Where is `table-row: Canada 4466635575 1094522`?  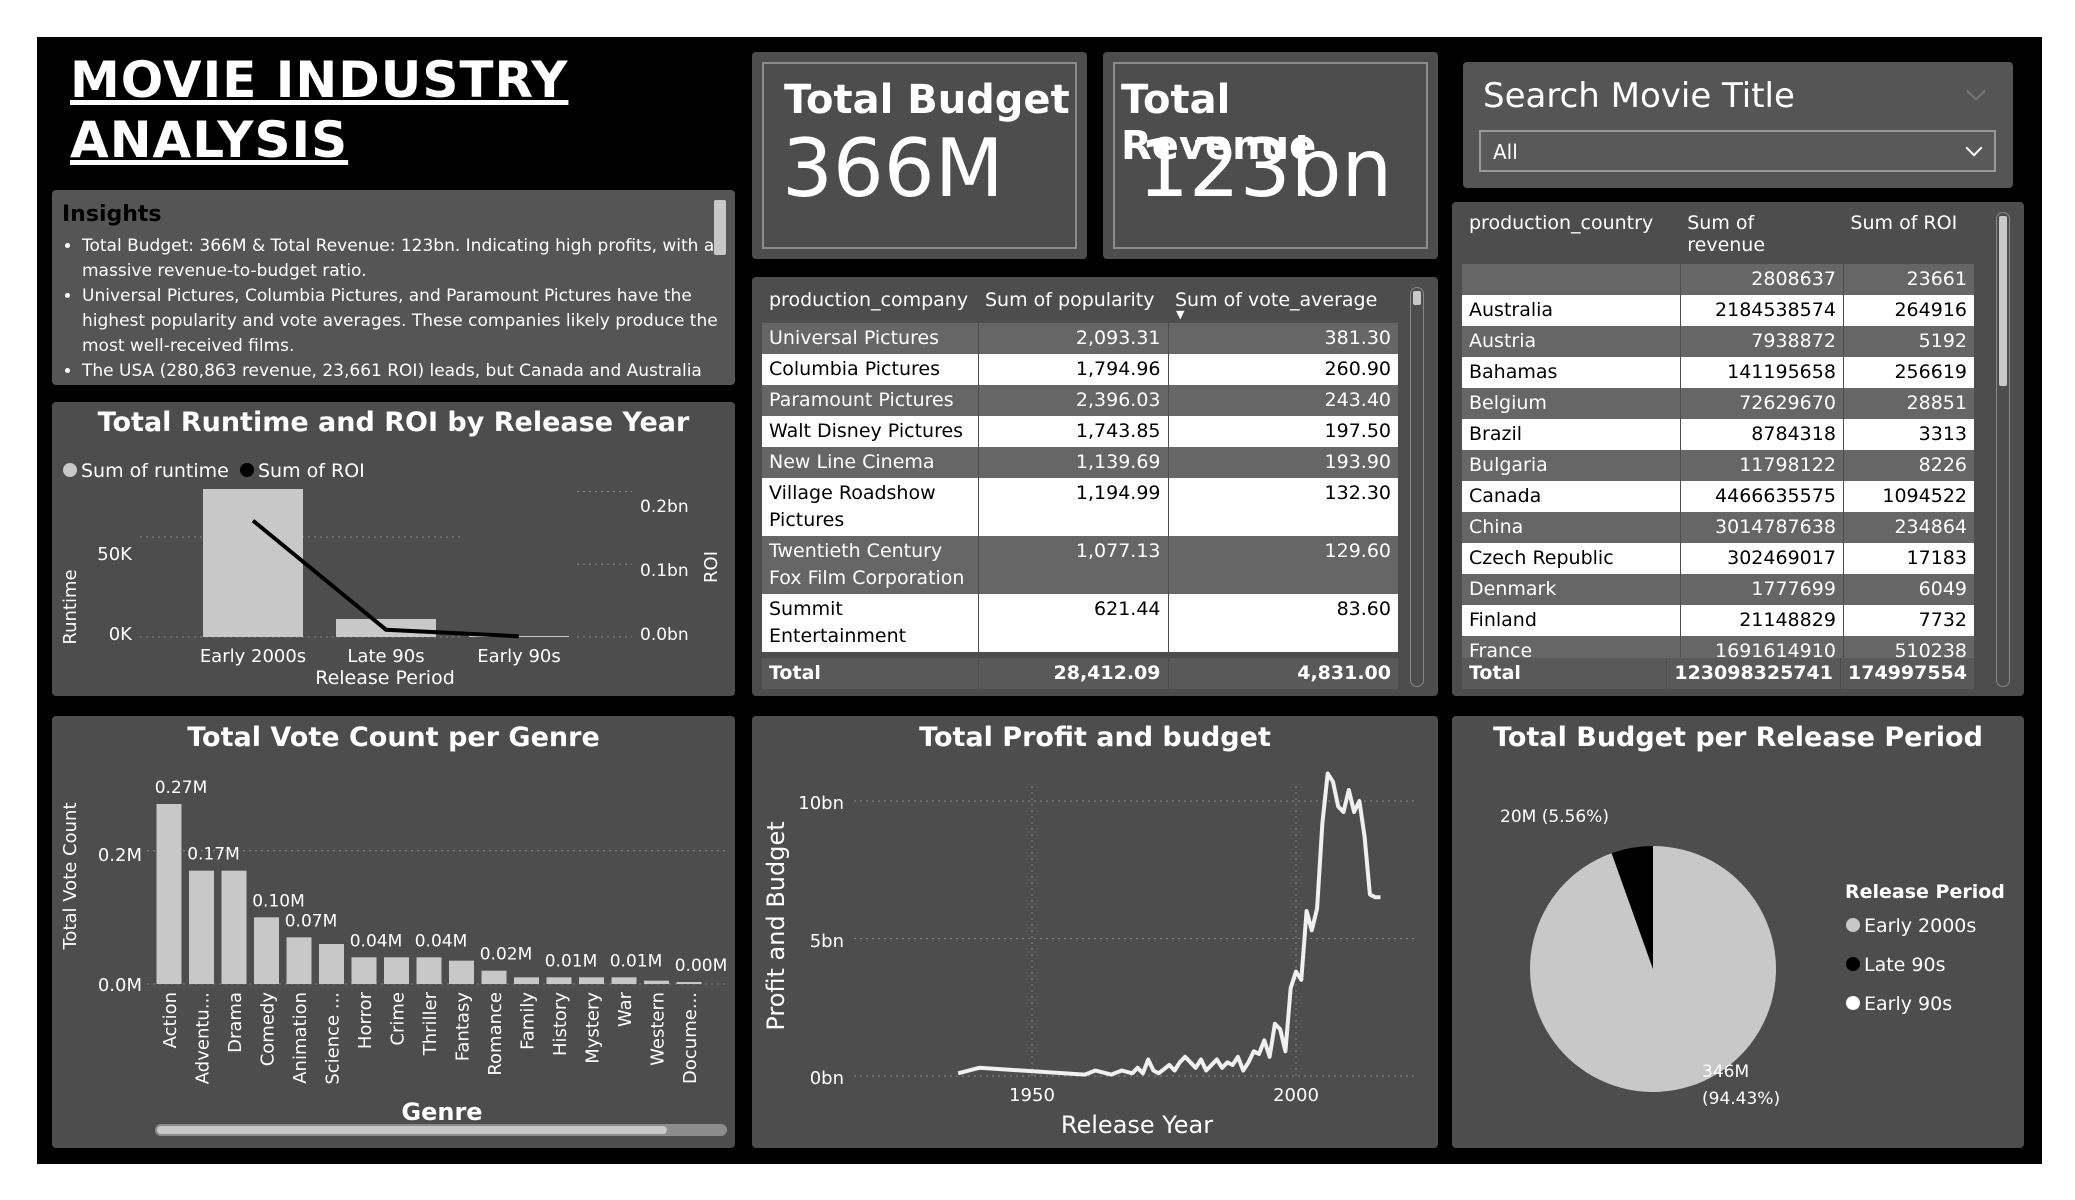 table-row: Canada 4466635575 1094522 is located at coordinates (1718, 496).